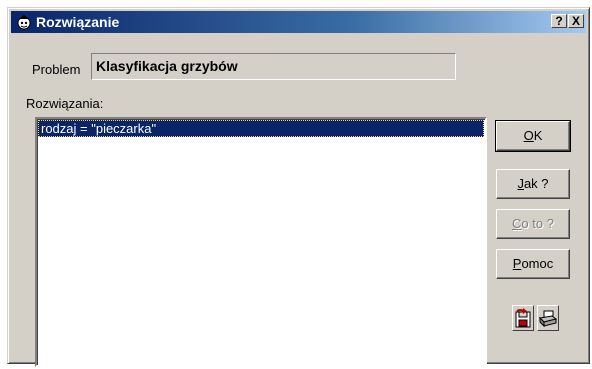  I want to click on save-button, so click(523, 318).